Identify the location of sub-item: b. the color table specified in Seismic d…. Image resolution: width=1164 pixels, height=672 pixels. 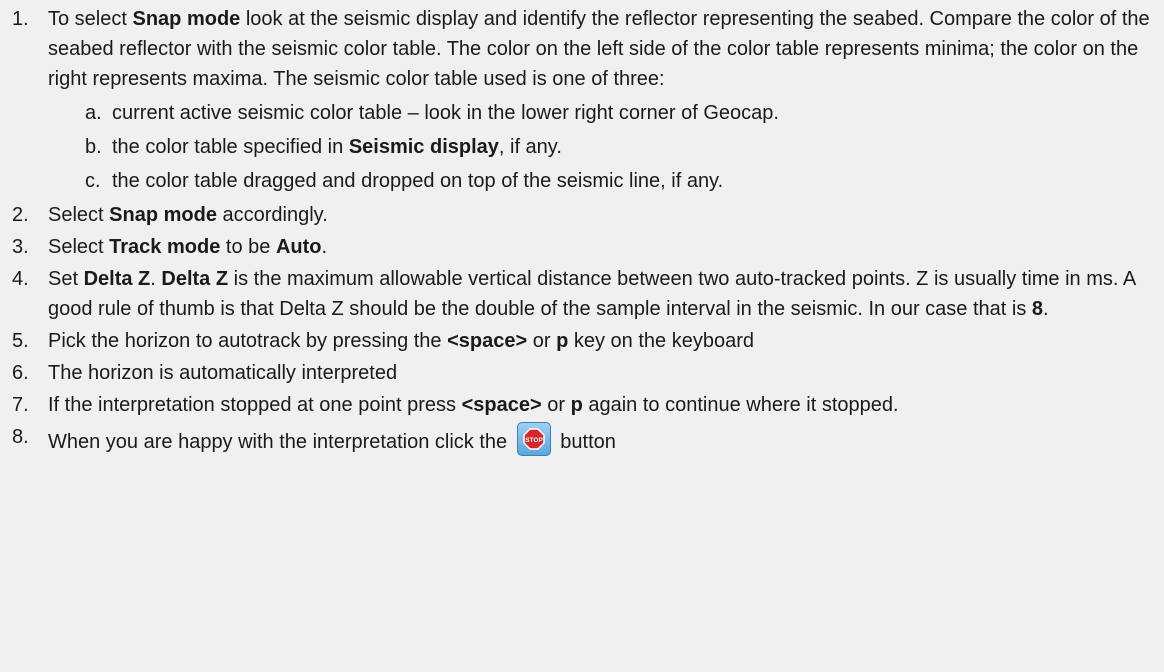
(606, 147).